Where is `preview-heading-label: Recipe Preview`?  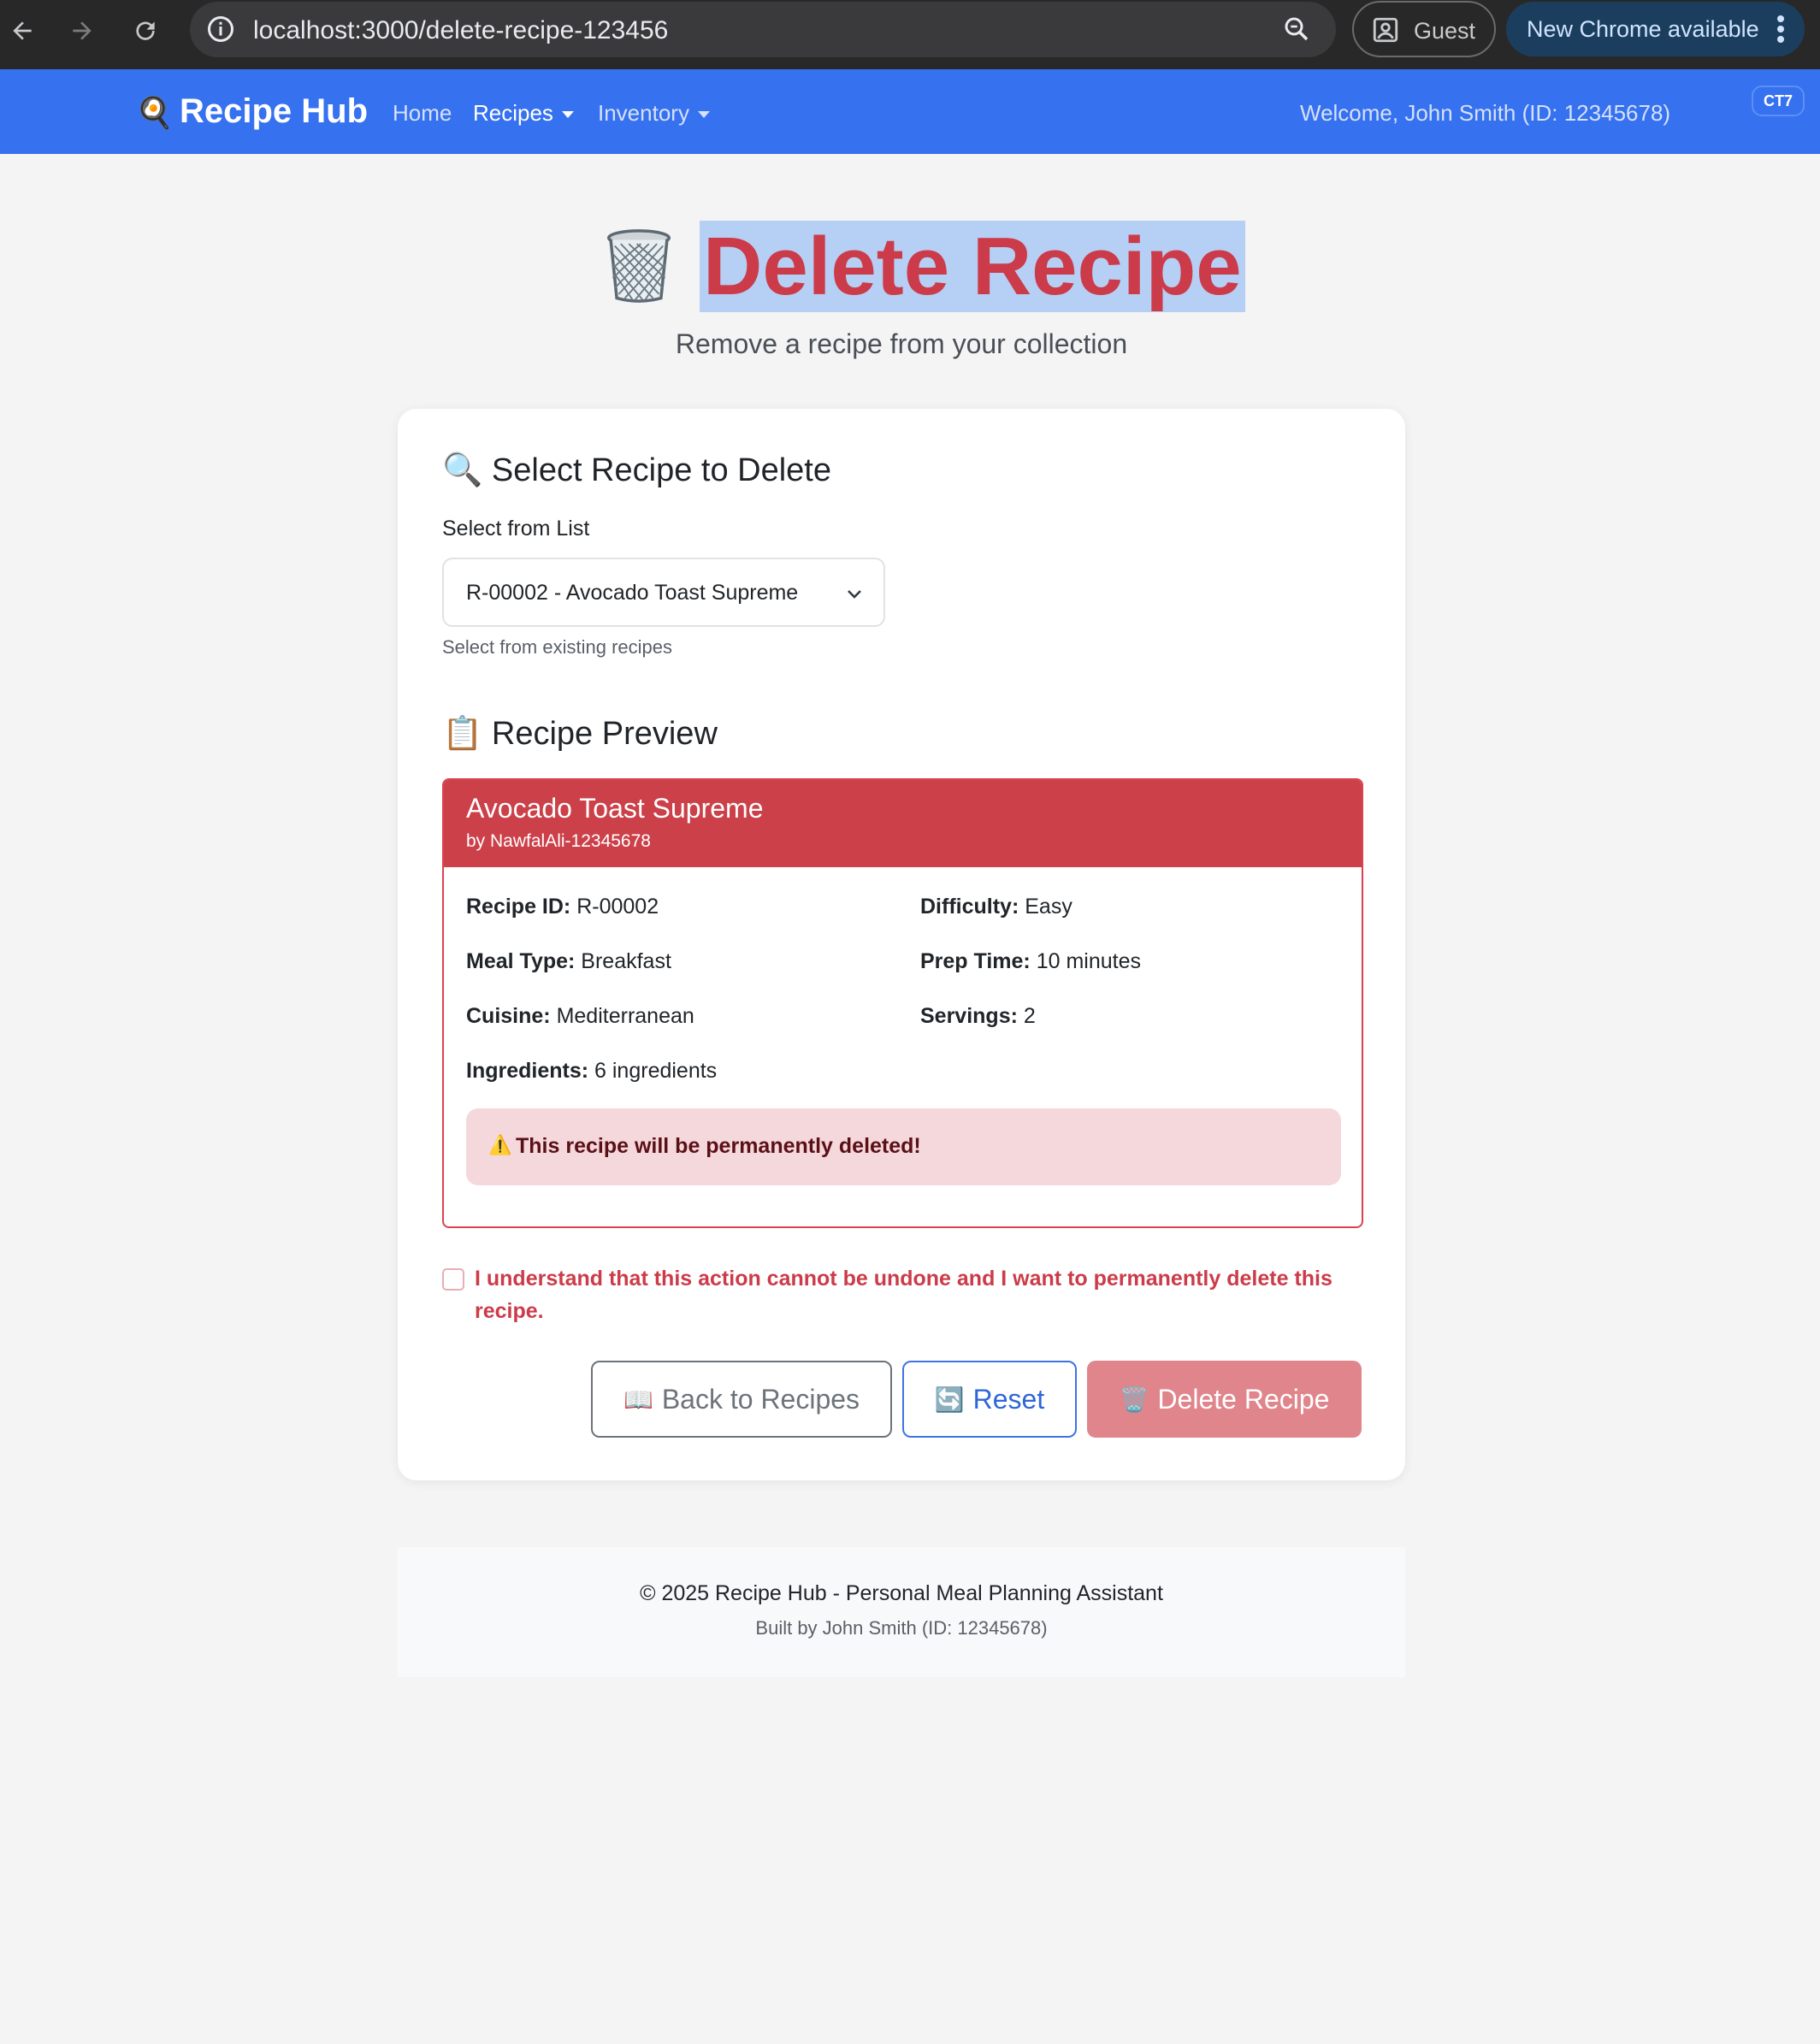
preview-heading-label: Recipe Preview is located at coordinates (604, 734).